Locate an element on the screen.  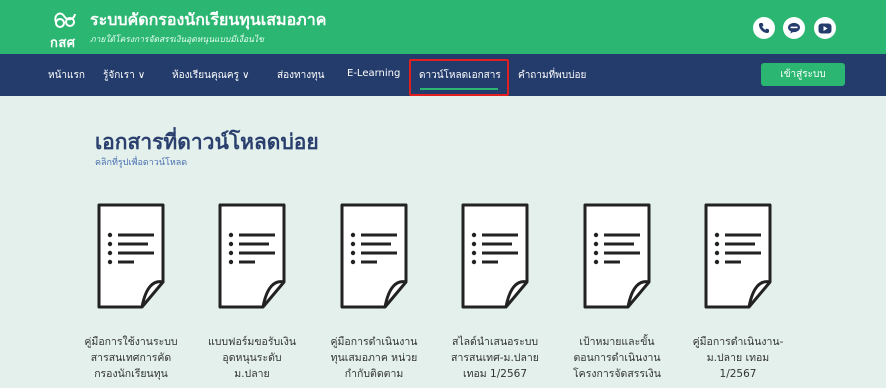
youtube-icon is located at coordinates (825, 28).